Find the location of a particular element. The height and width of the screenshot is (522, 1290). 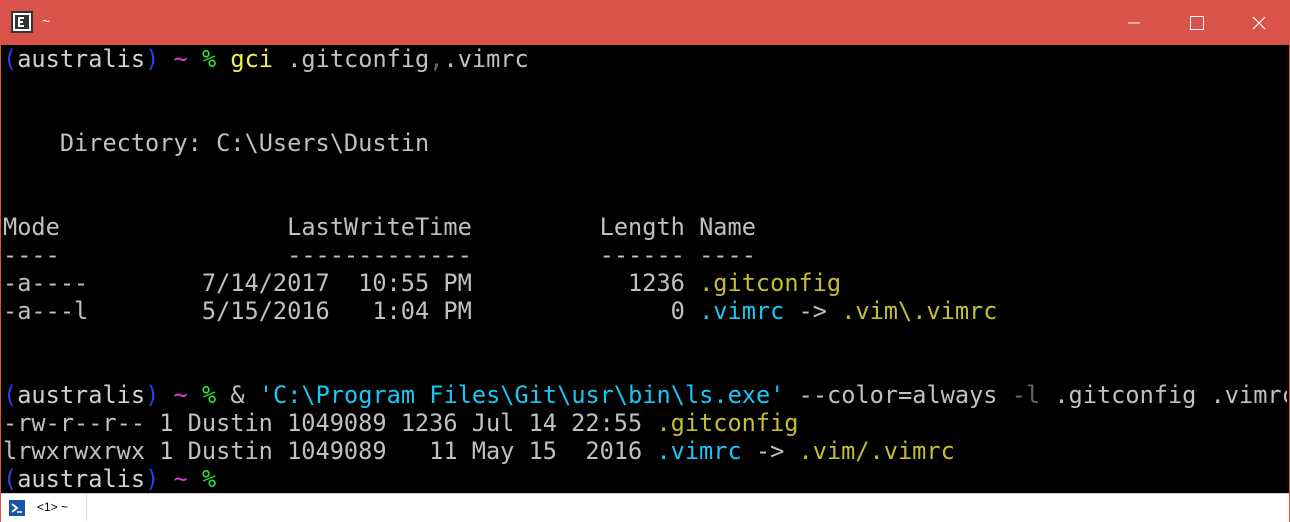

underline-mode: ---- is located at coordinates (31, 255).